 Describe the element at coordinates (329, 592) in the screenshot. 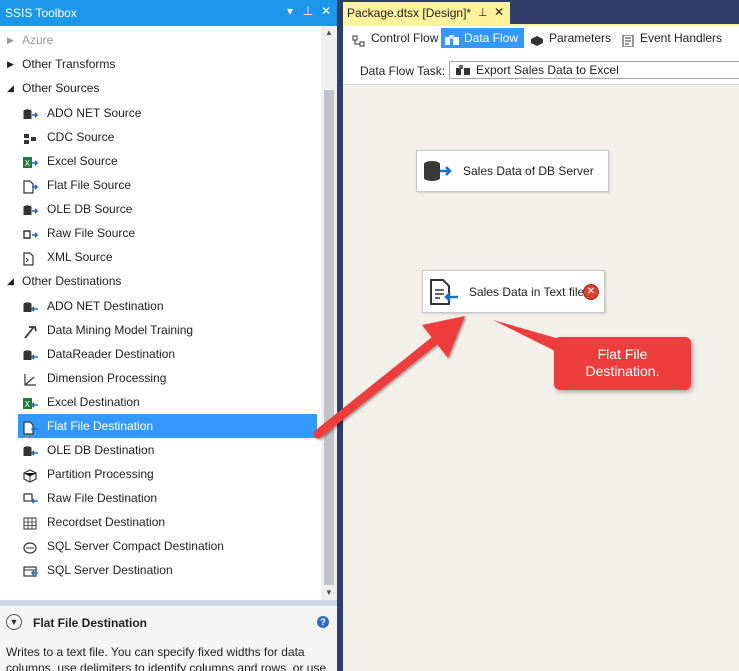

I see `scroll-down-icon: ▼` at that location.